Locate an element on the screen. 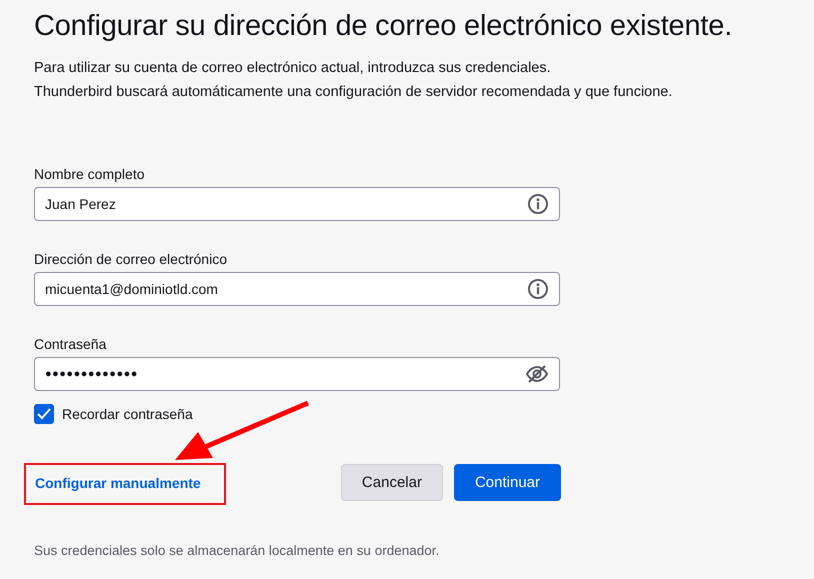 This screenshot has width=814, height=579. cancel-button: Cancelar is located at coordinates (391, 482).